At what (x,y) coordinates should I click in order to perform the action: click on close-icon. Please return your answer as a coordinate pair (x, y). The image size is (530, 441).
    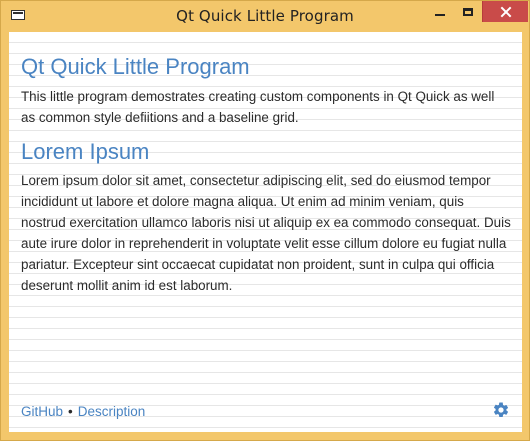
    Looking at the image, I should click on (505, 11).